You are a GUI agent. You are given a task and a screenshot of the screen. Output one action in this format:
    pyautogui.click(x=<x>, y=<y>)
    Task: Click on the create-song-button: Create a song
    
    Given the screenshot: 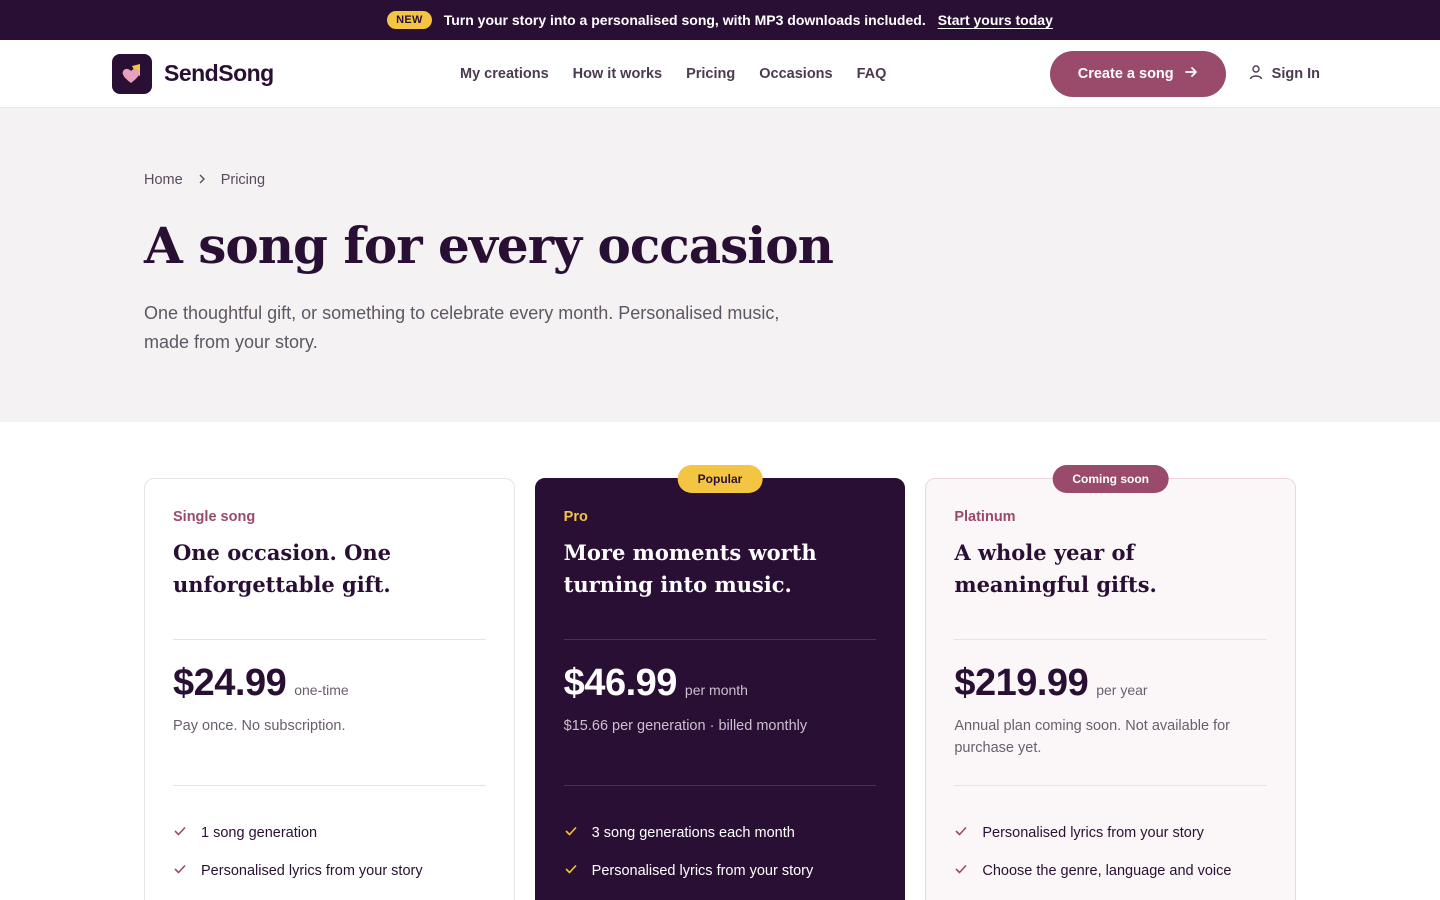 What is the action you would take?
    pyautogui.click(x=1137, y=73)
    